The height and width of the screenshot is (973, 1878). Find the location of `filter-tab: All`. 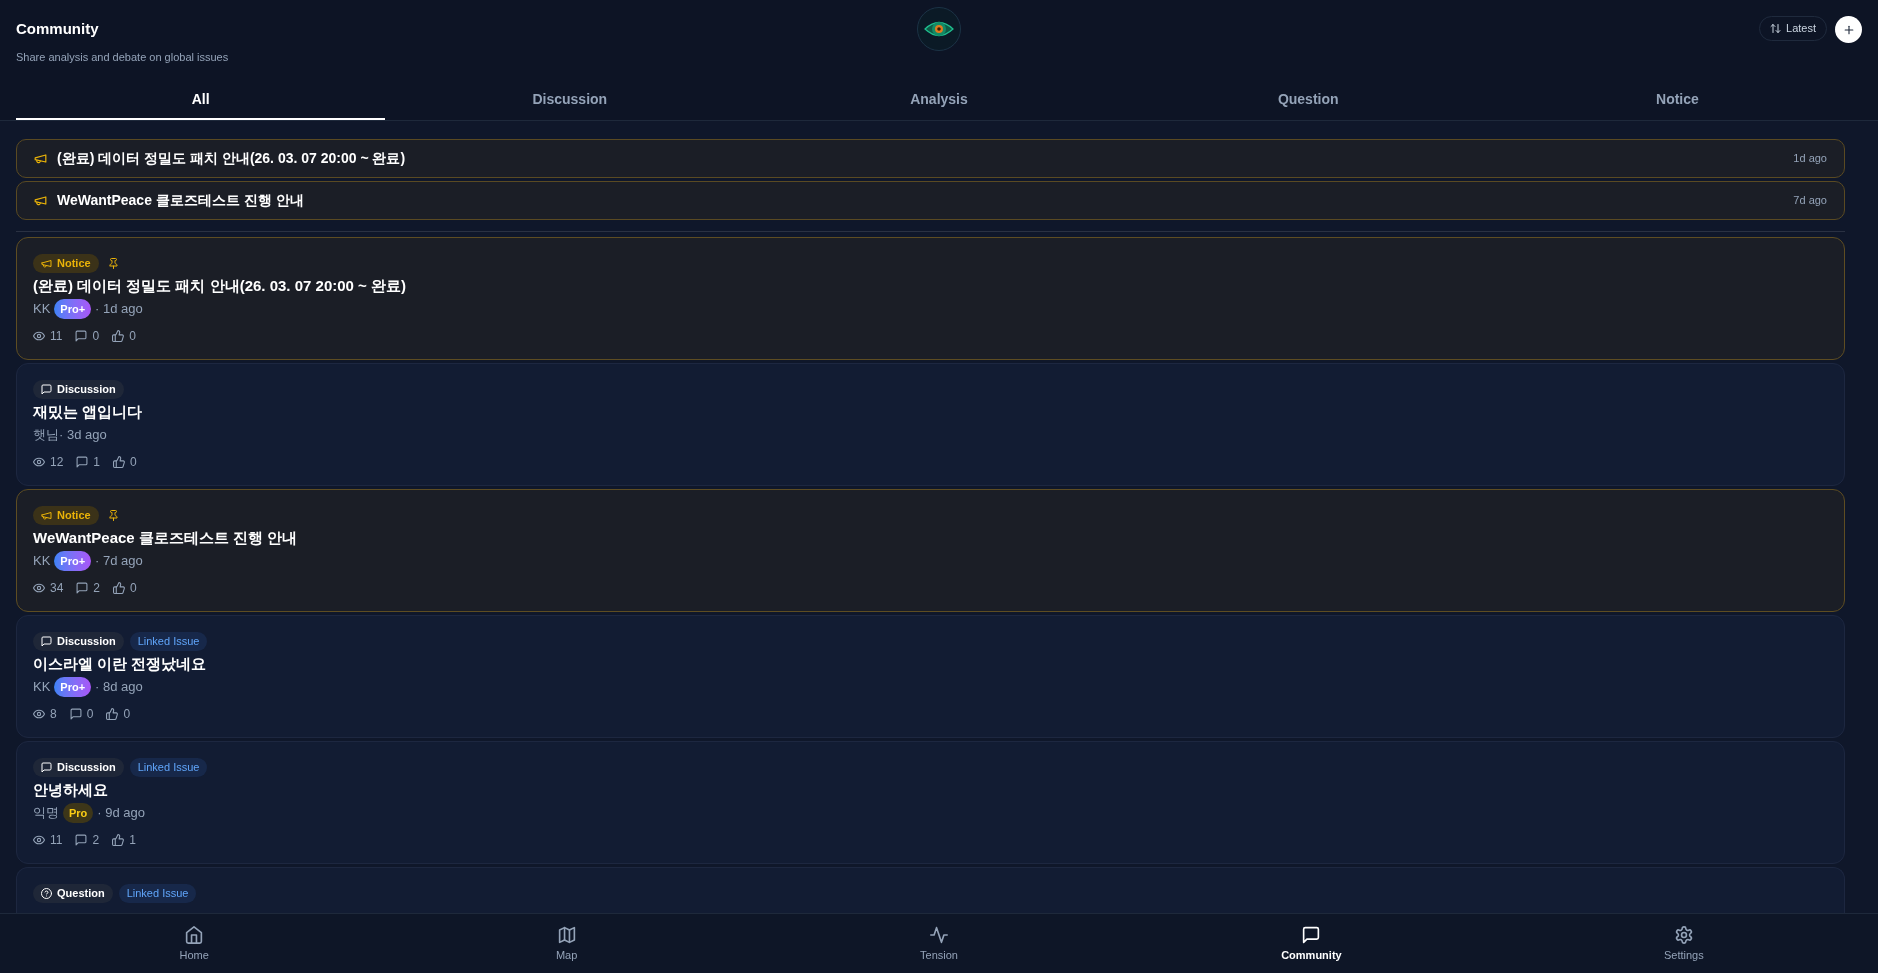

filter-tab: All is located at coordinates (201, 100).